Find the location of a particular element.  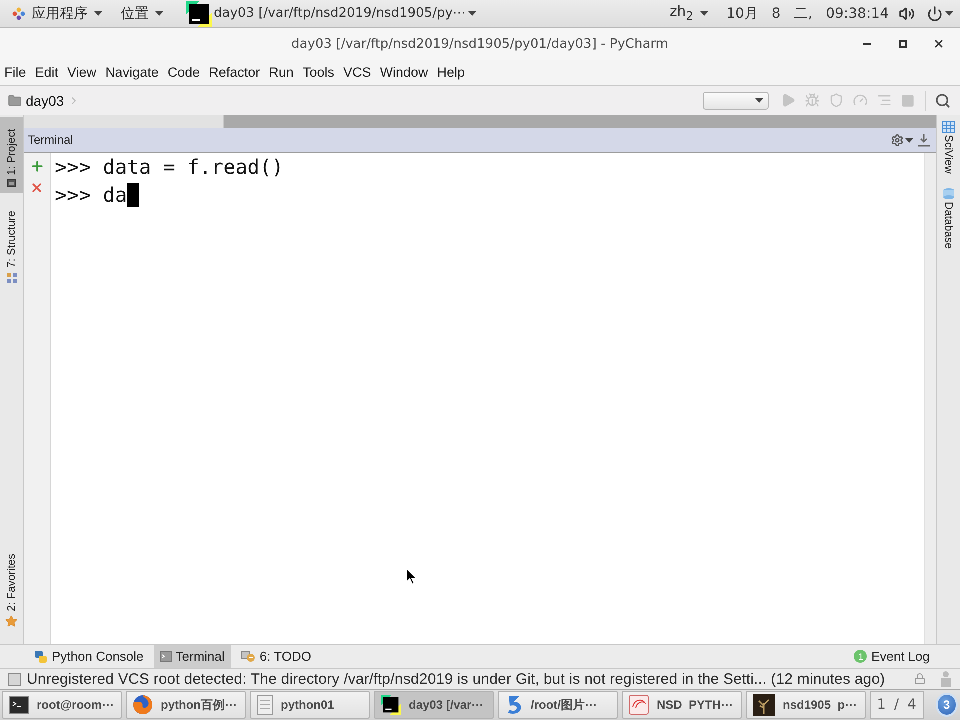

tool-window-tab: 6: TODO is located at coordinates (276, 656).